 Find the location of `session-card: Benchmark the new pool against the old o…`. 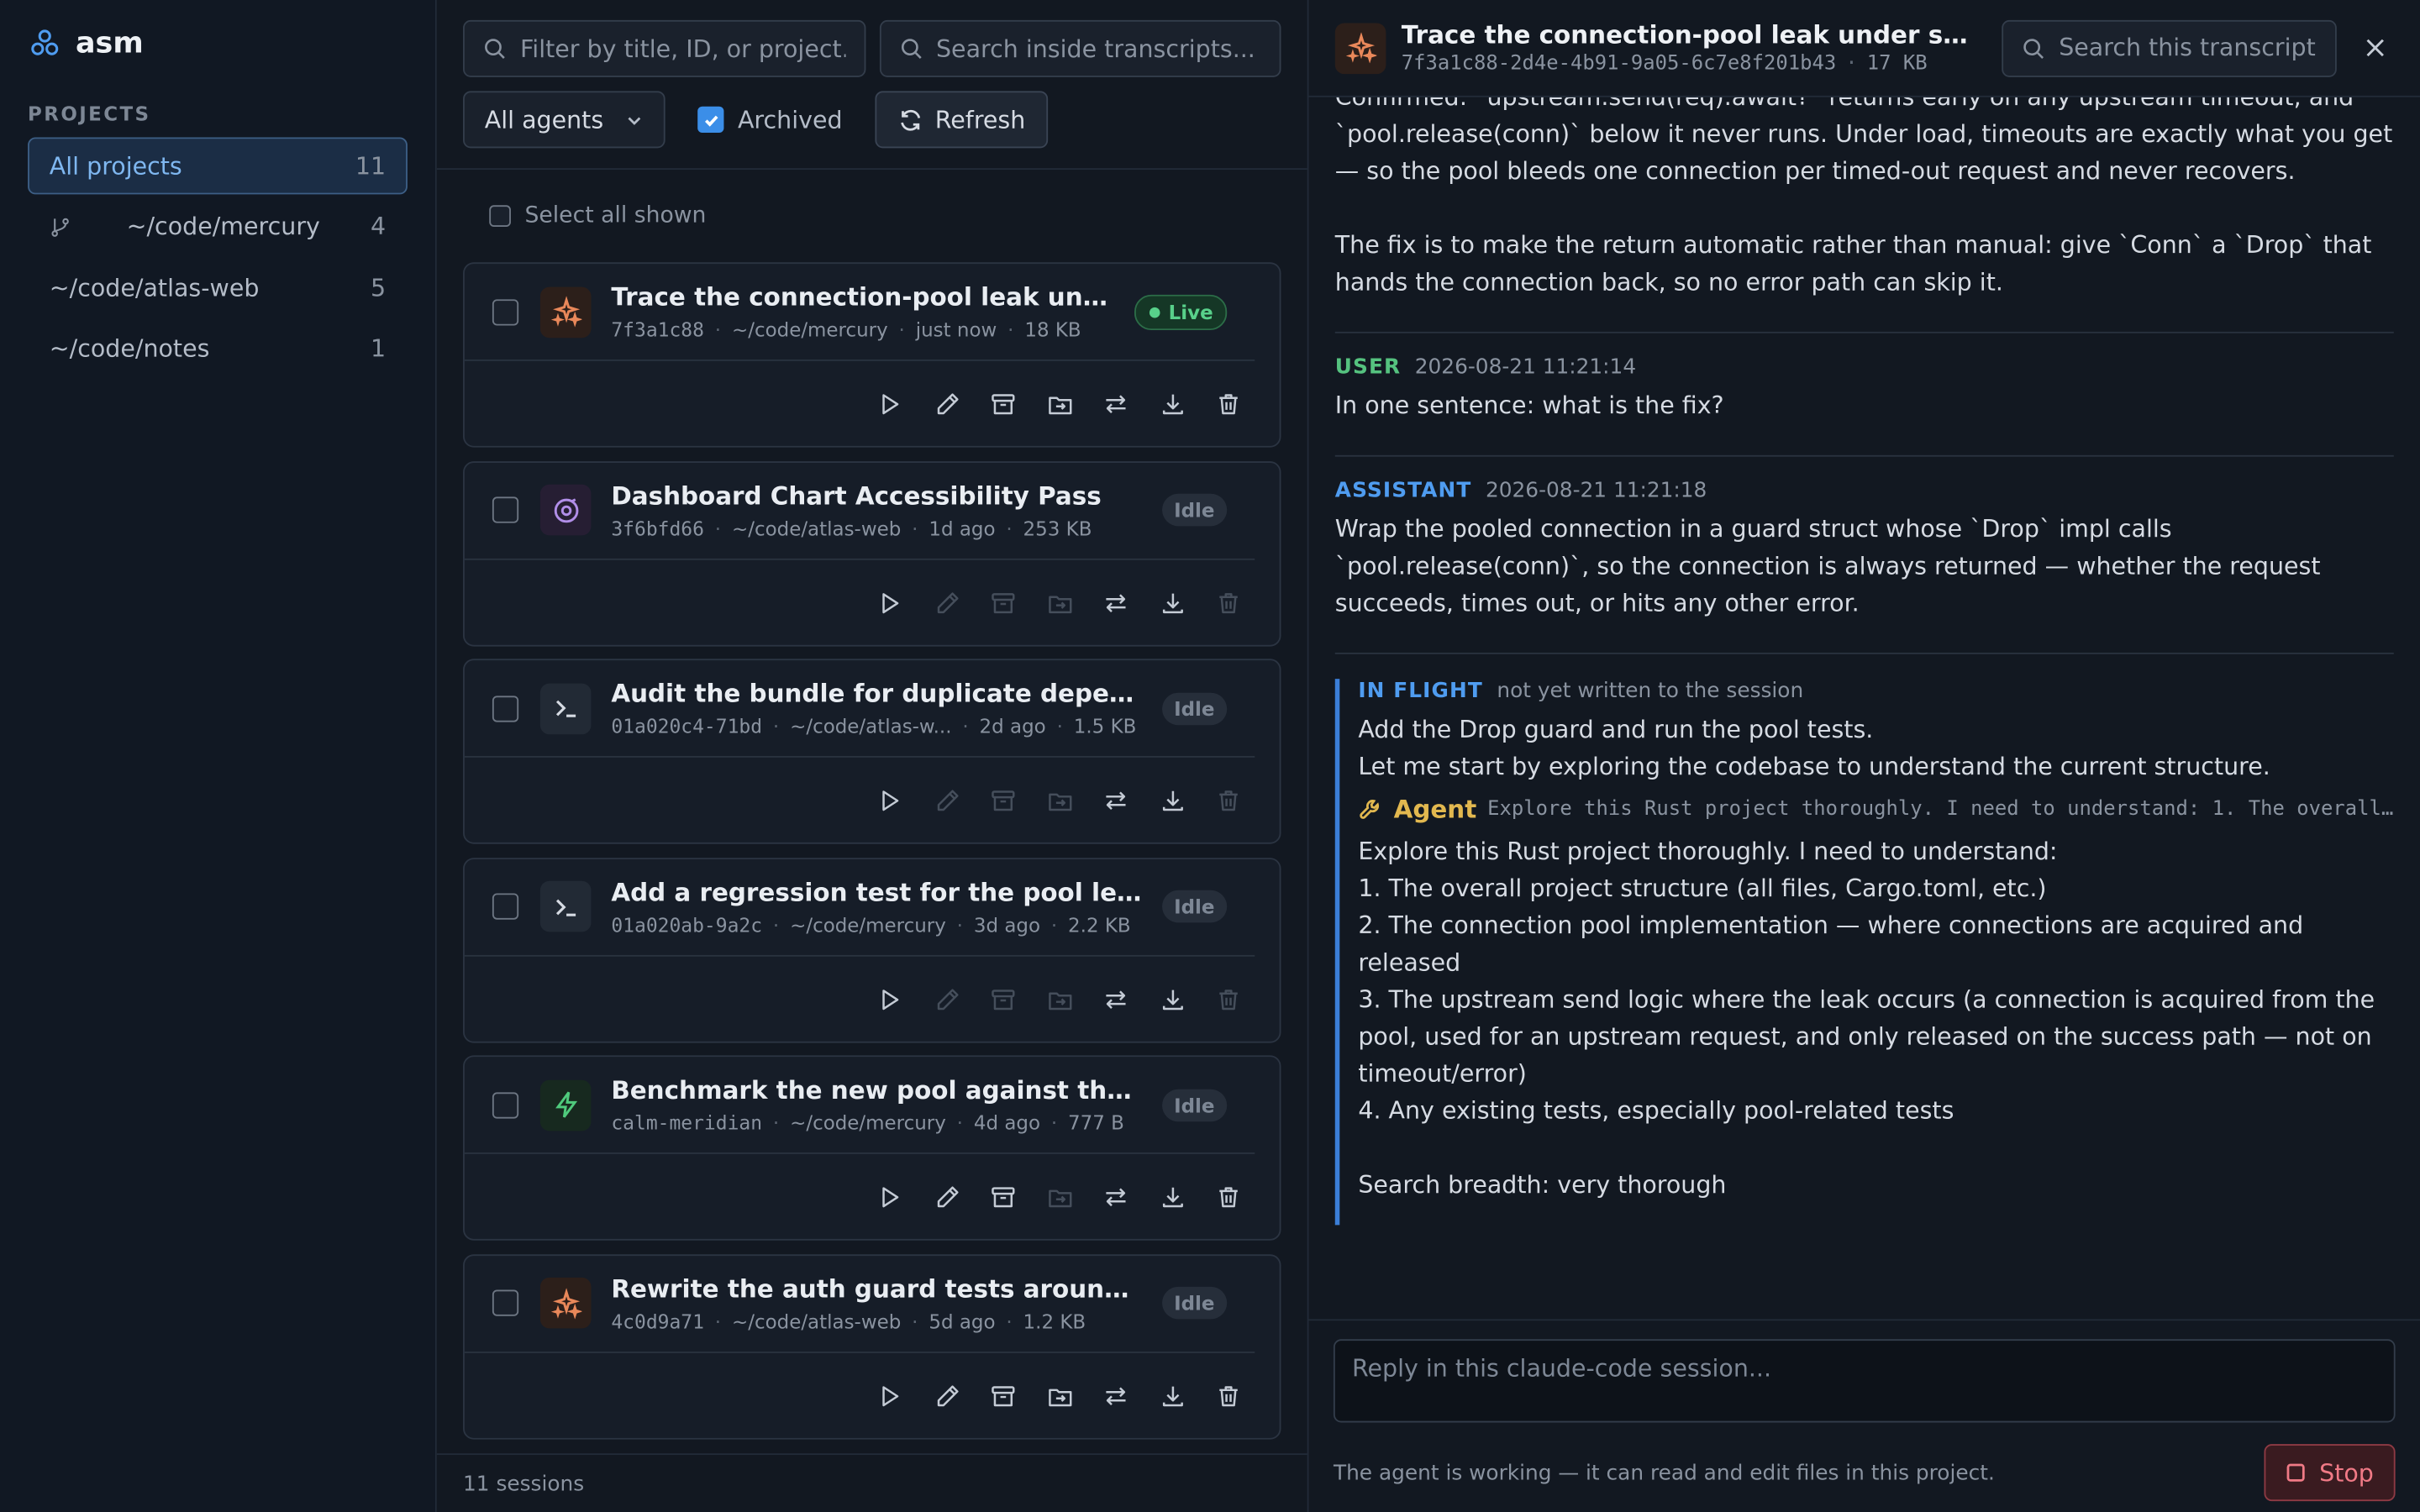

session-card: Benchmark the new pool against the old o… is located at coordinates (872, 1148).